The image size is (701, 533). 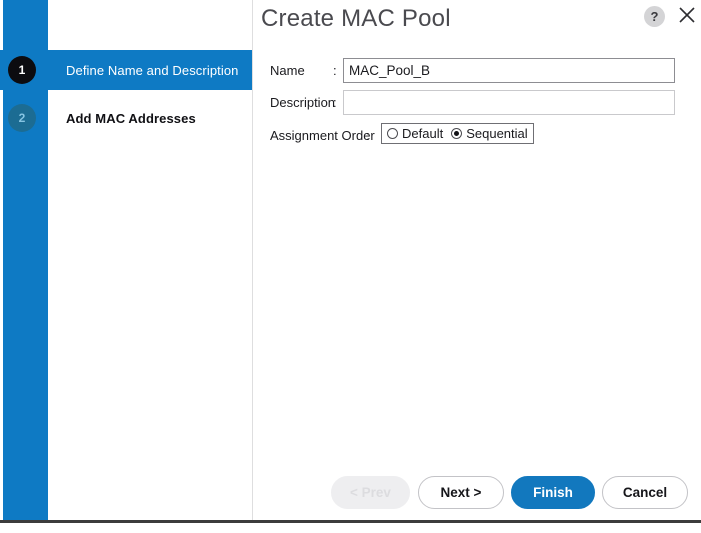 I want to click on finish-button: Finish, so click(x=553, y=492).